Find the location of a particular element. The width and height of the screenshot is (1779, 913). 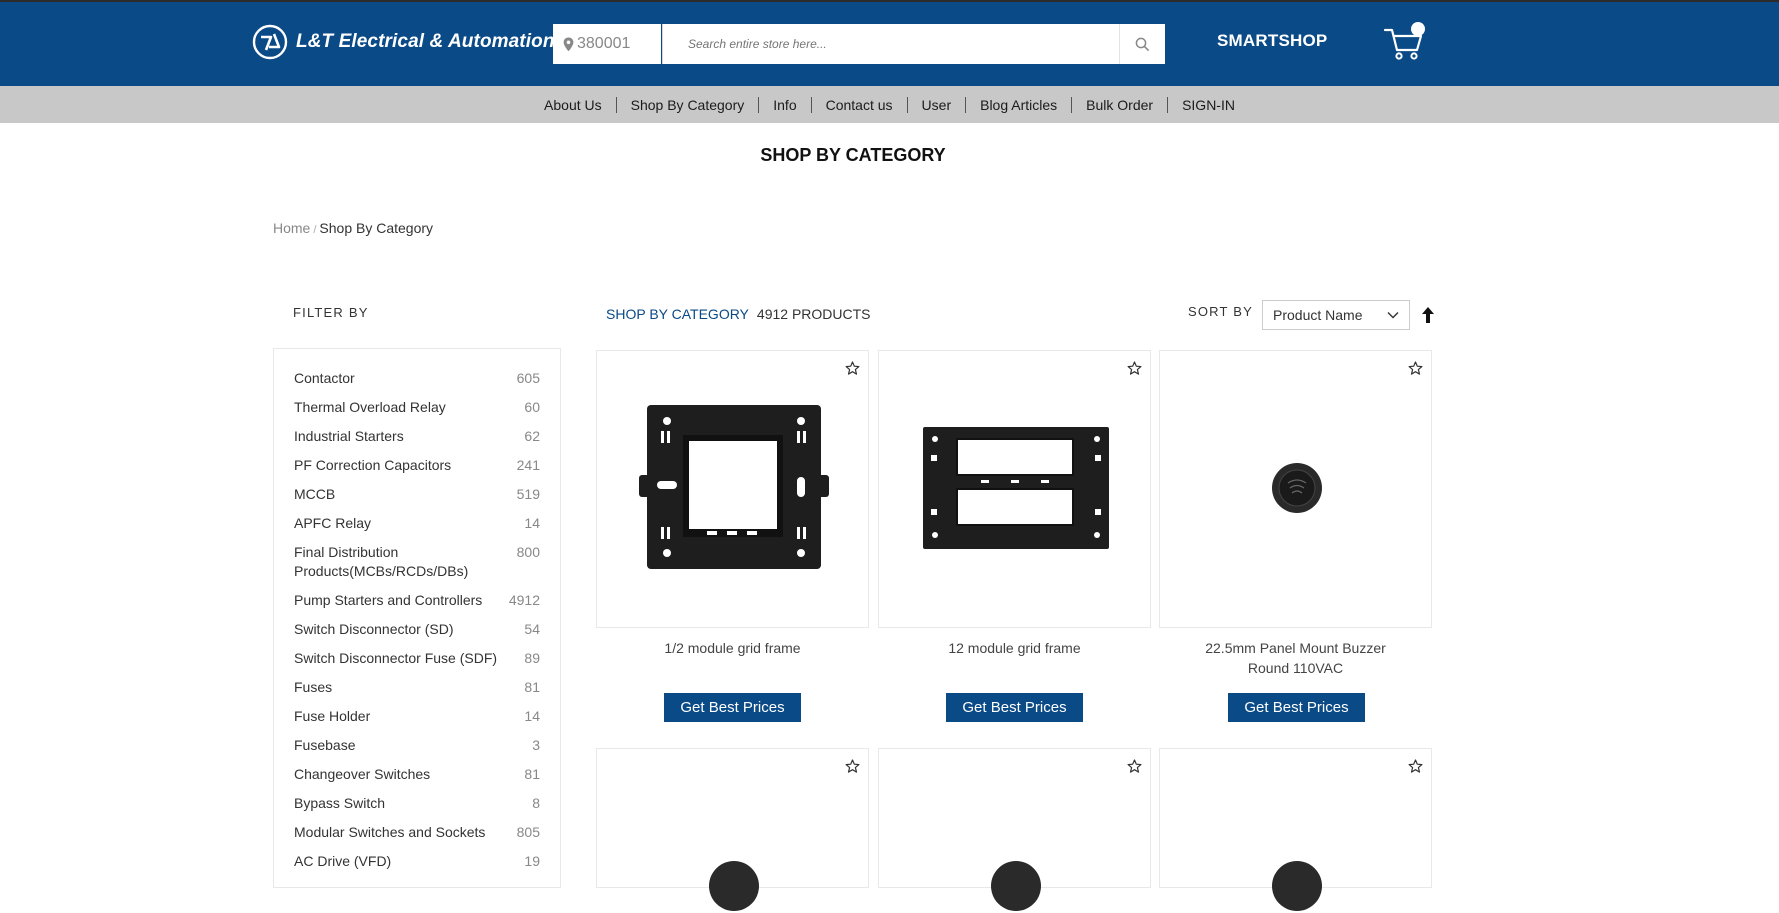

filter-item-label: Thermal Overload Relay is located at coordinates (370, 407).